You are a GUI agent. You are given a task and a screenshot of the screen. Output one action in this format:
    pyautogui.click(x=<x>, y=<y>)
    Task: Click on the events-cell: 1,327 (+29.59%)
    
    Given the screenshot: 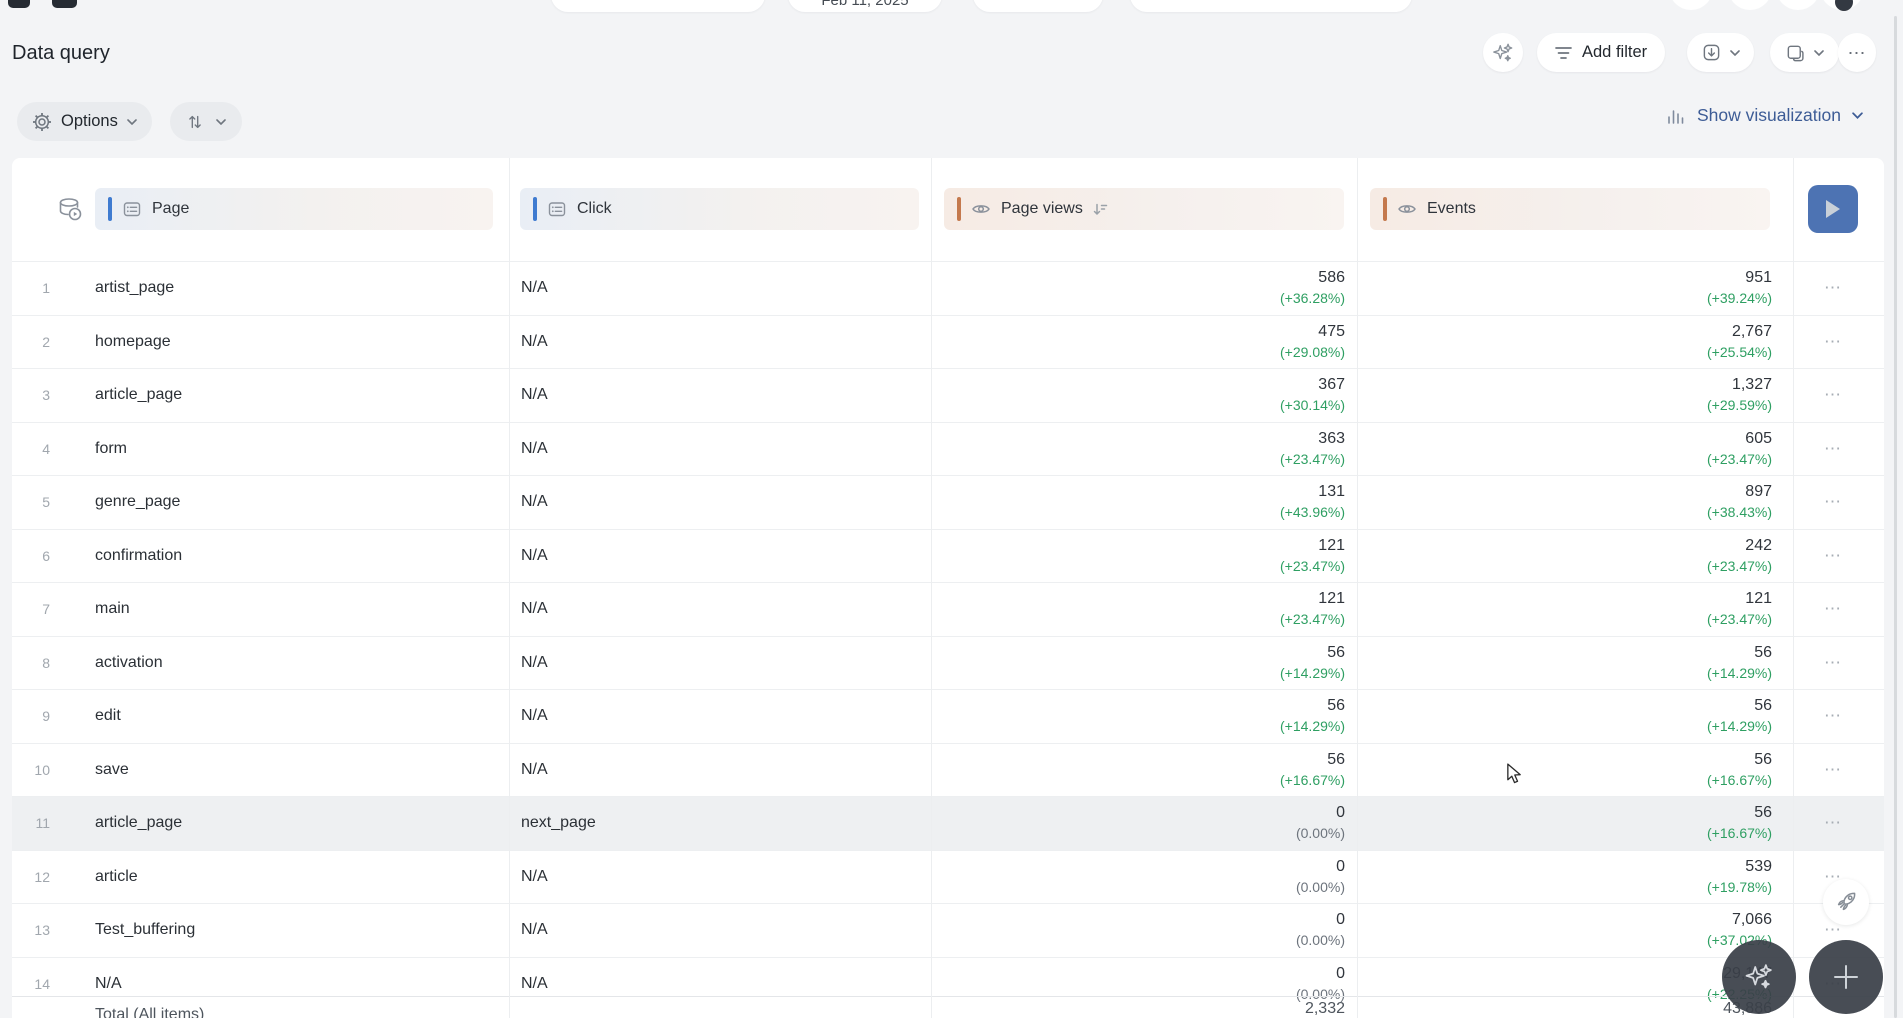 What is the action you would take?
    pyautogui.click(x=1739, y=395)
    